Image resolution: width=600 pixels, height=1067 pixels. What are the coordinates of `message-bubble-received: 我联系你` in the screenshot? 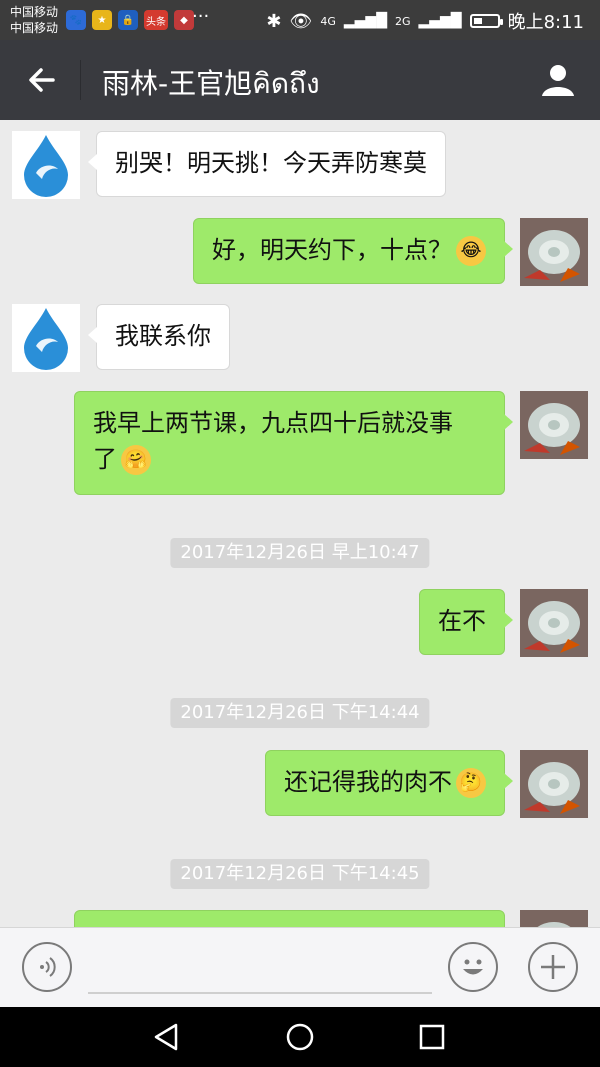 It's located at (159, 337).